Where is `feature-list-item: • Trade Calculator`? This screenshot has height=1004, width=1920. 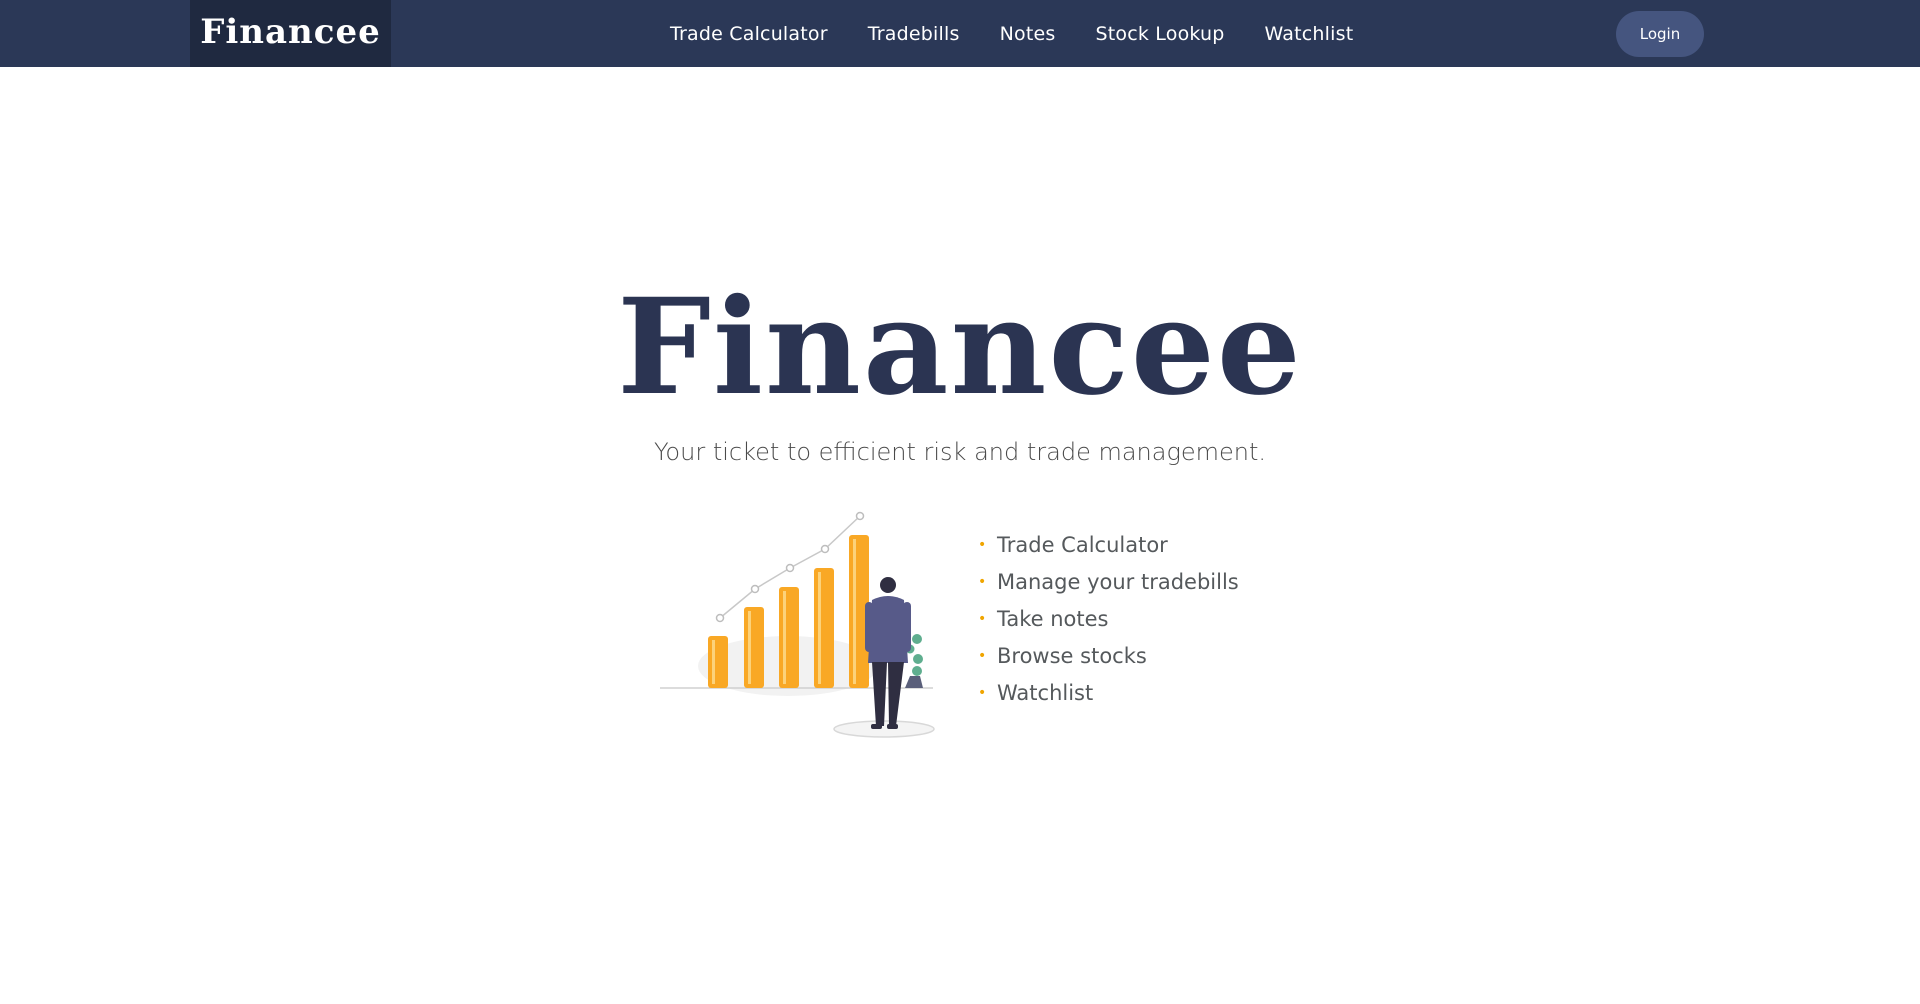 feature-list-item: • Trade Calculator is located at coordinates (1107, 545).